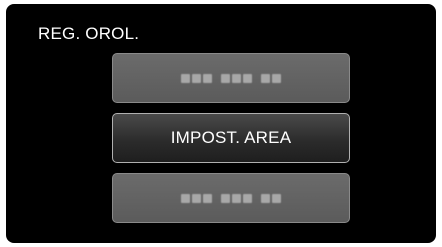  I want to click on menu-title: REG. OROL., so click(89, 33).